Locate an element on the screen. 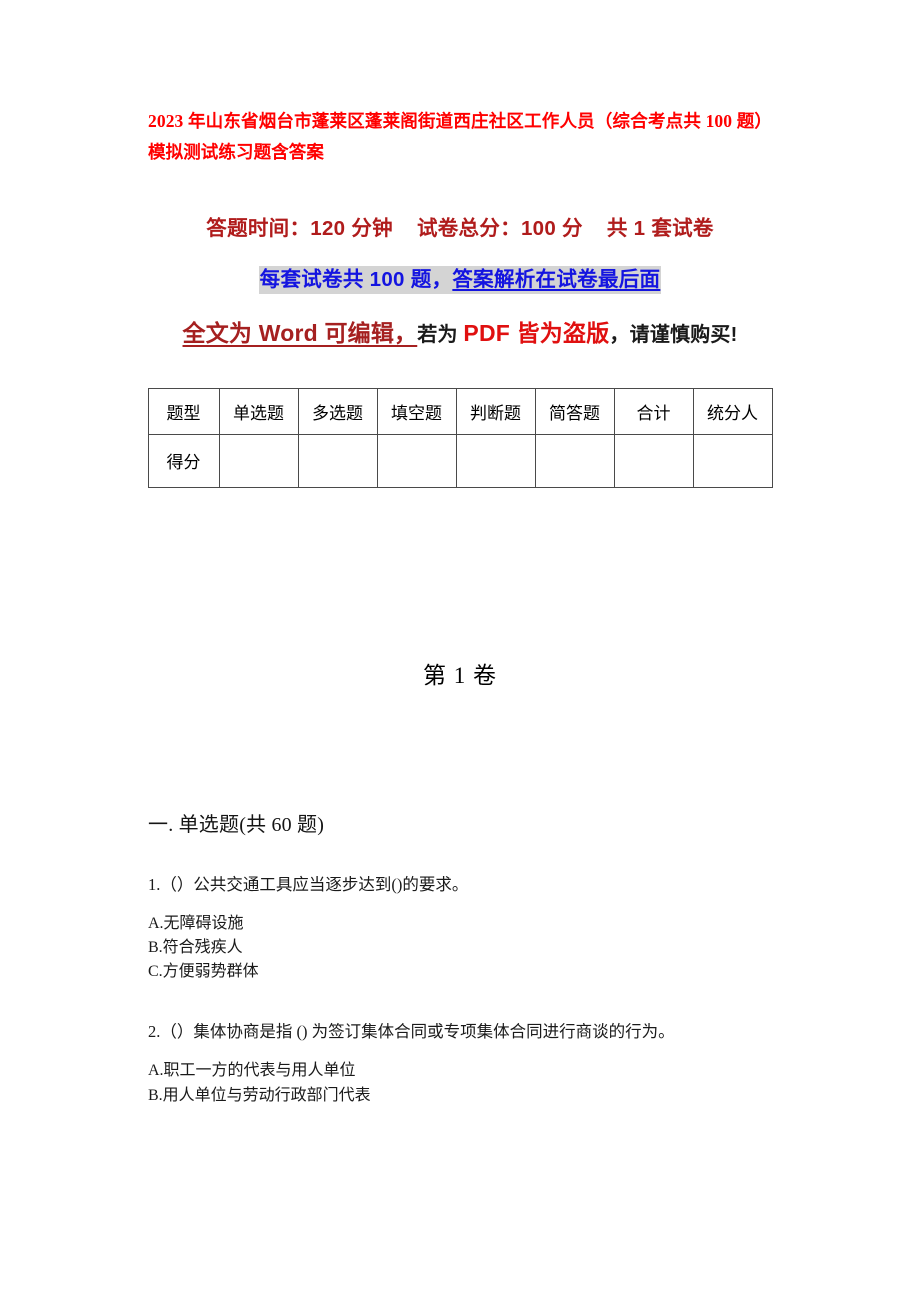 This screenshot has height=1302, width=920. table-header-cell: 统分人 is located at coordinates (732, 411).